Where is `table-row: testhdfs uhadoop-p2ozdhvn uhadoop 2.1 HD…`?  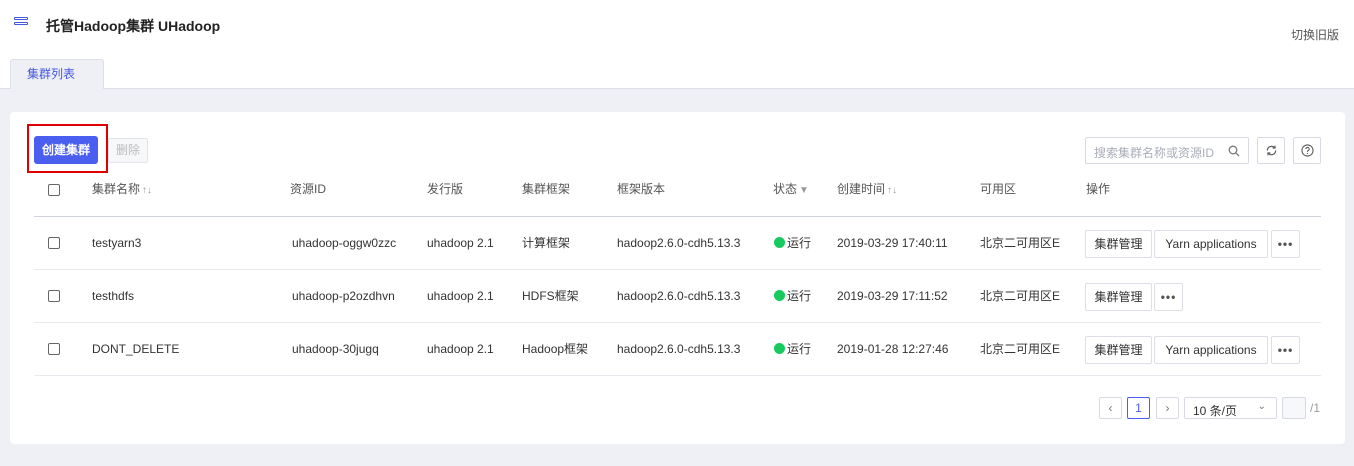
table-row: testhdfs uhadoop-p2ozdhvn uhadoop 2.1 HD… is located at coordinates (677, 296).